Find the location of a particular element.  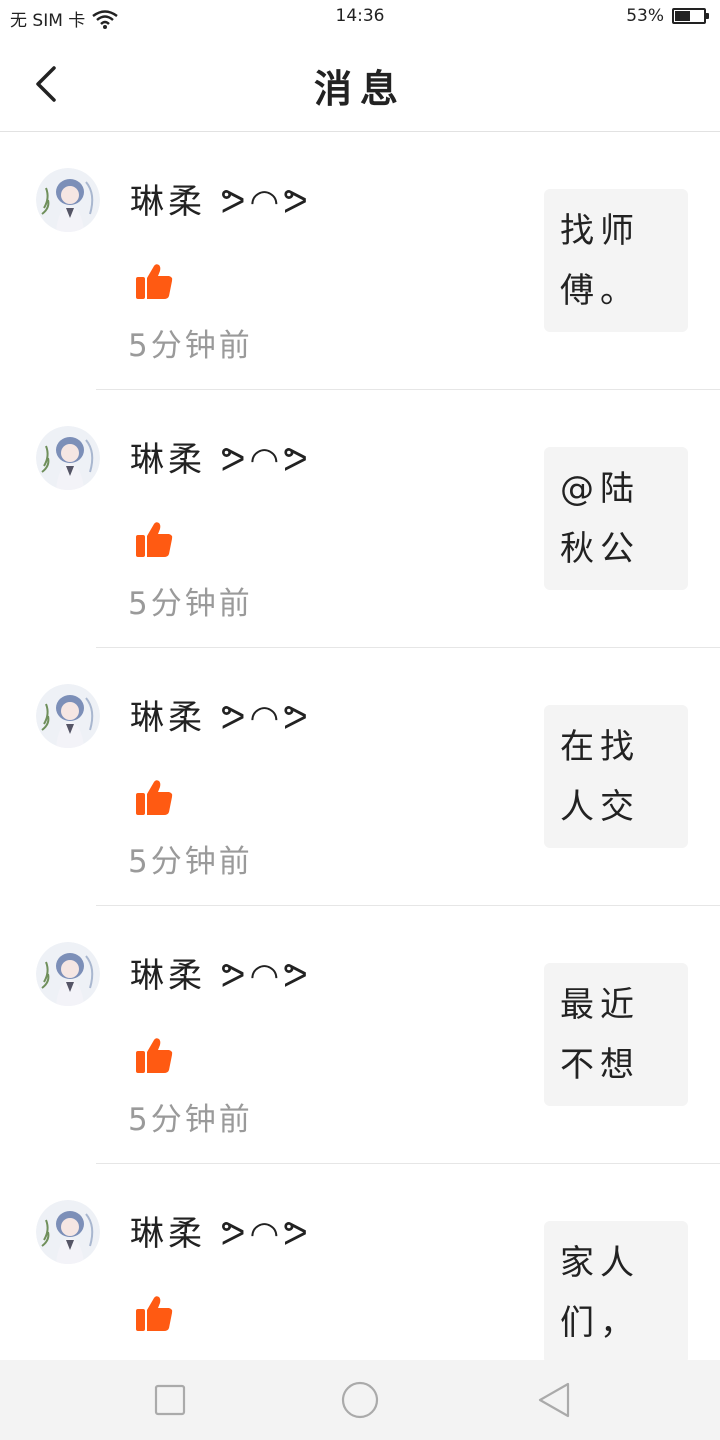

message-preview: @陆秋公 is located at coordinates (616, 518).